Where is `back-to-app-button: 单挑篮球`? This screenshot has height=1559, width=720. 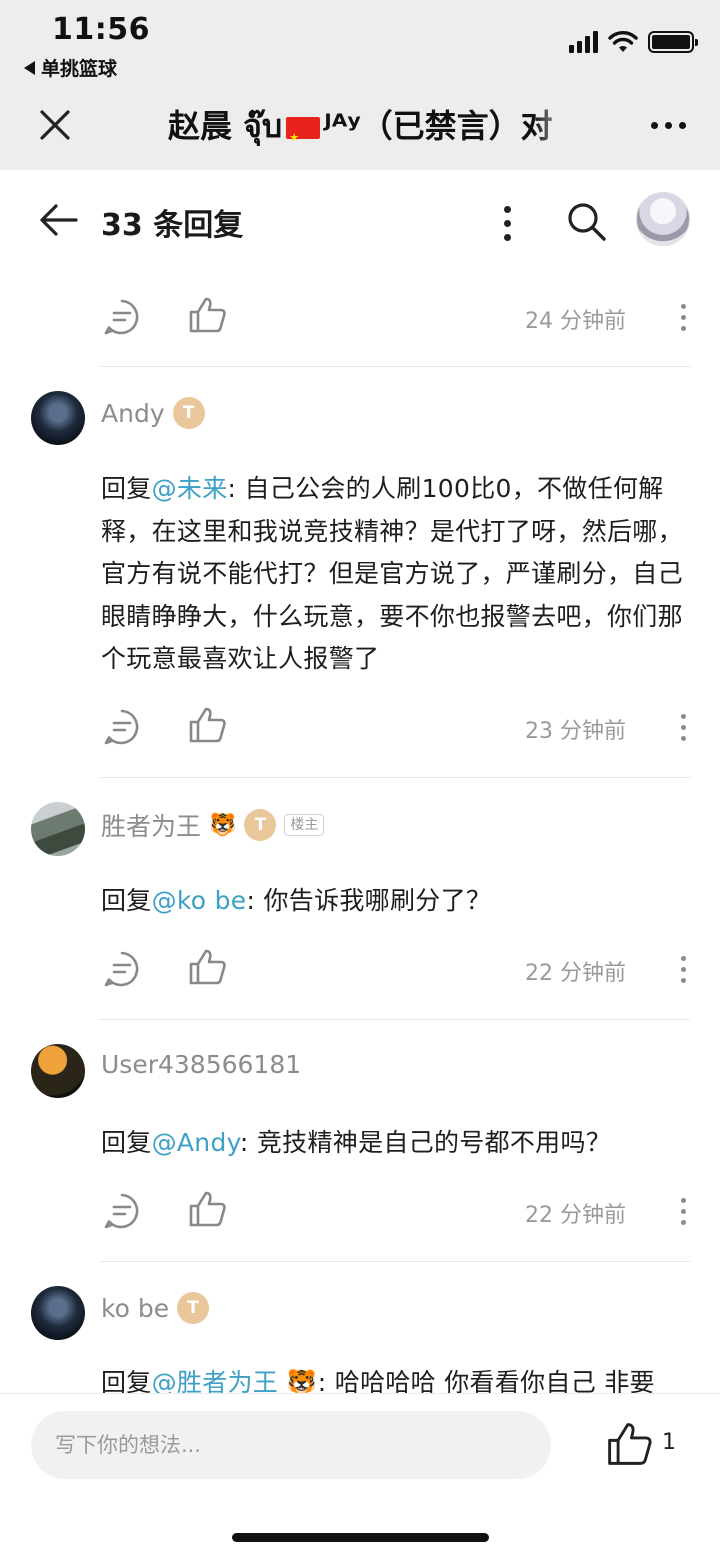 back-to-app-button: 单挑篮球 is located at coordinates (70, 67).